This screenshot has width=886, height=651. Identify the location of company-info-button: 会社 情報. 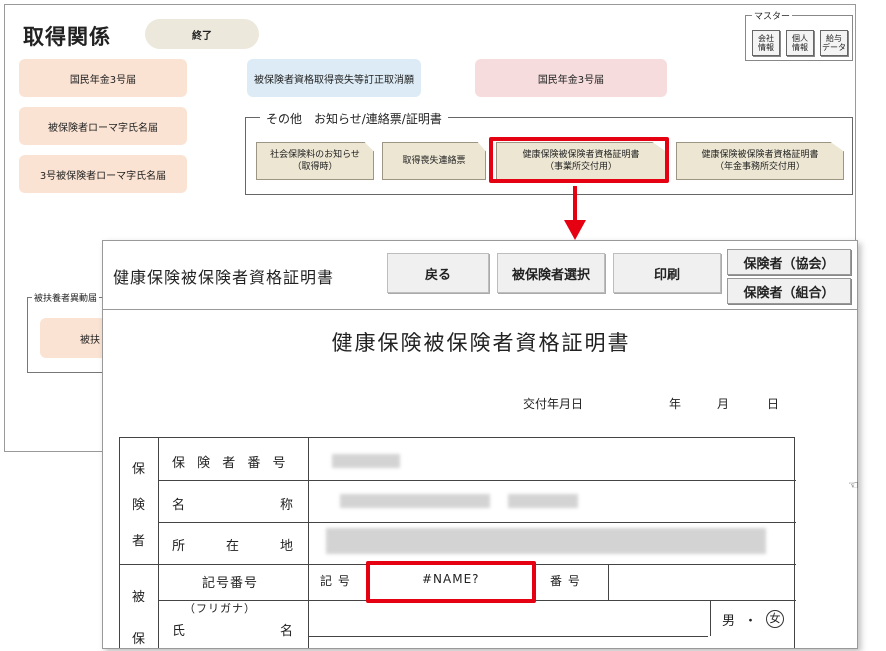
(766, 43).